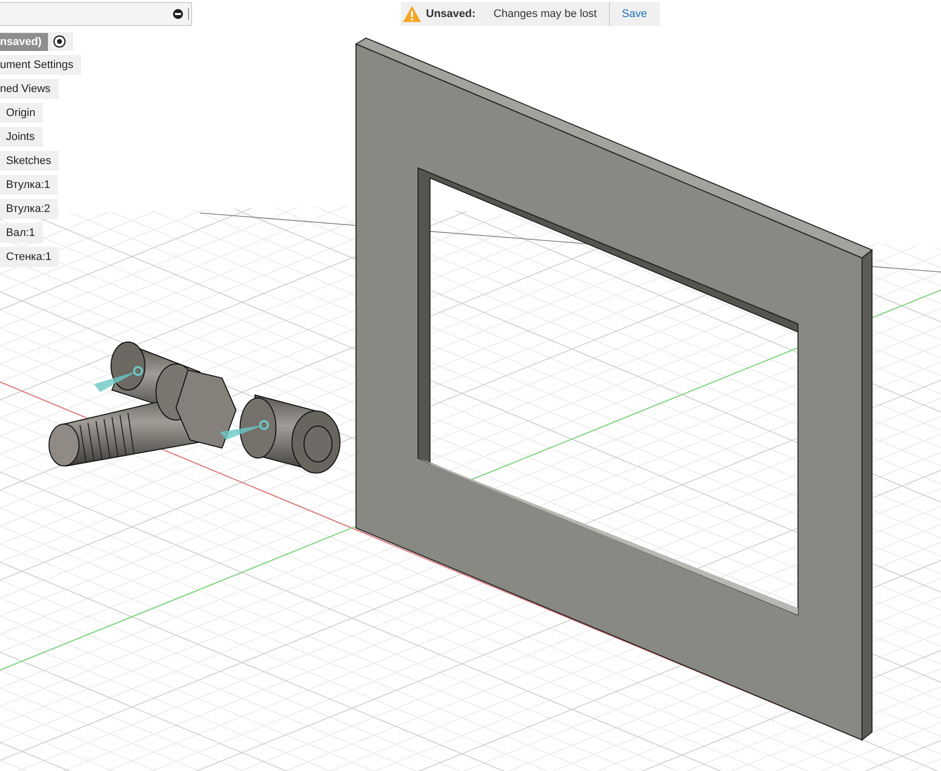 Image resolution: width=941 pixels, height=771 pixels. I want to click on browser-item: Стенка:1, so click(30, 257).